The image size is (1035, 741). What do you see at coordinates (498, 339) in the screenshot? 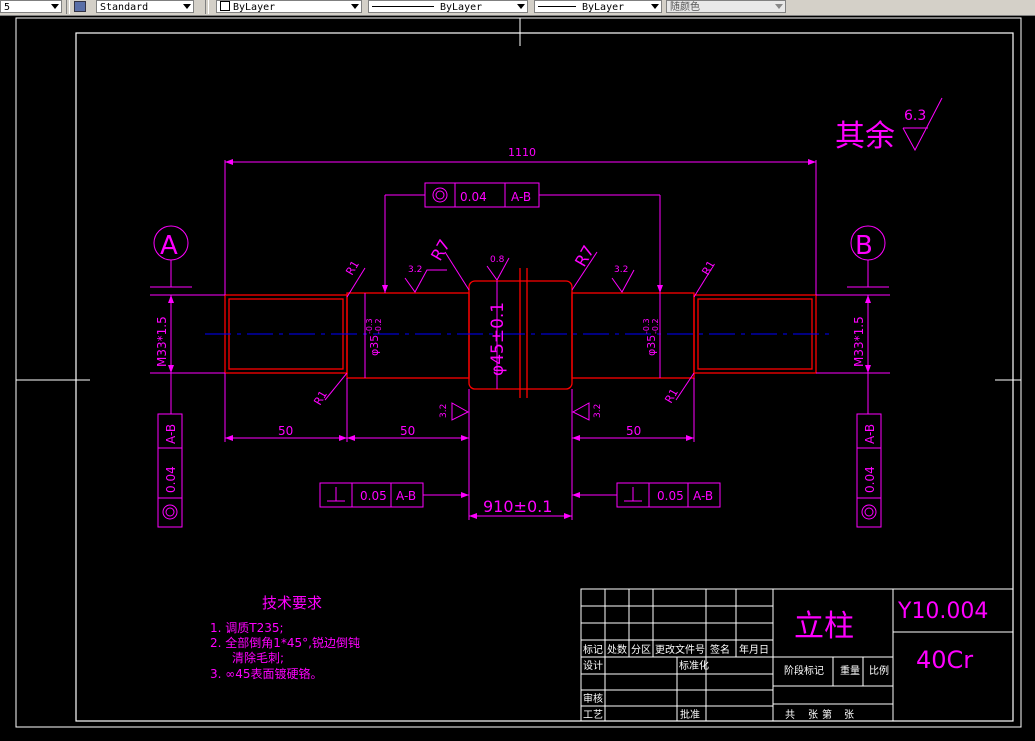
I see `center-diameter-dim: φ45±0.1` at bounding box center [498, 339].